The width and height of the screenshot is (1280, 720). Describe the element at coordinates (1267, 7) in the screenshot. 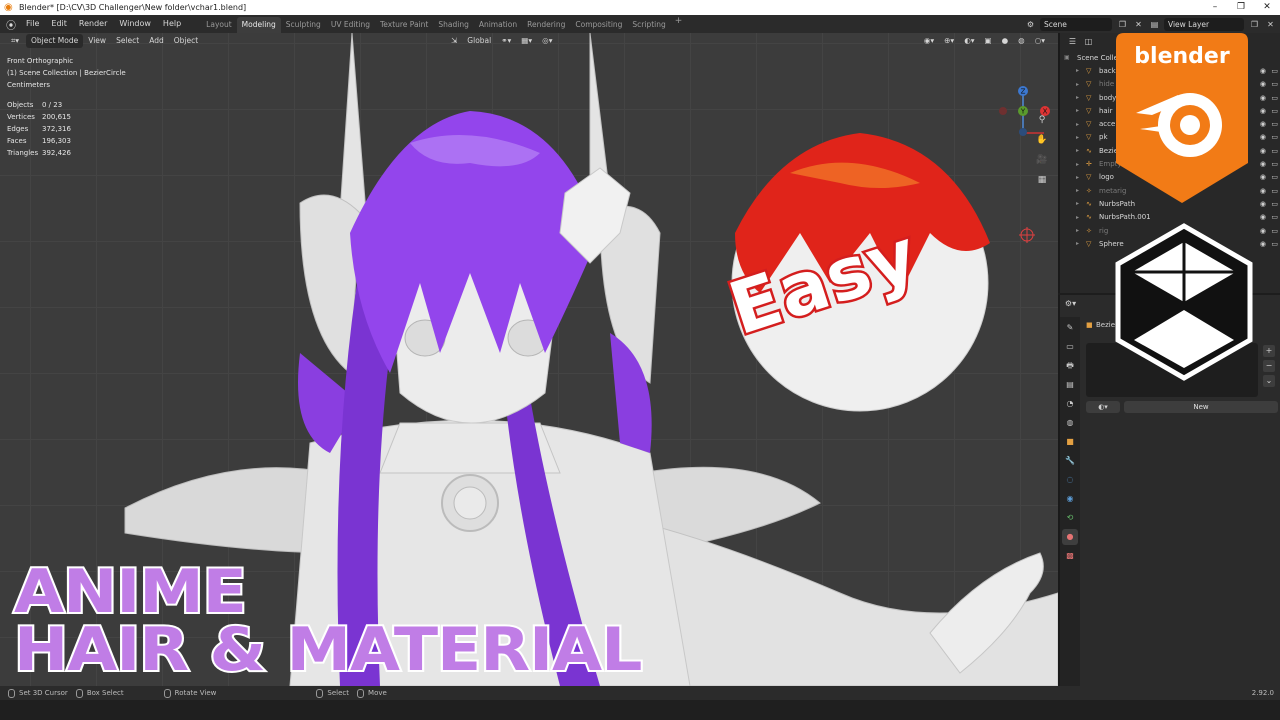

I see `close-button: ✕` at that location.